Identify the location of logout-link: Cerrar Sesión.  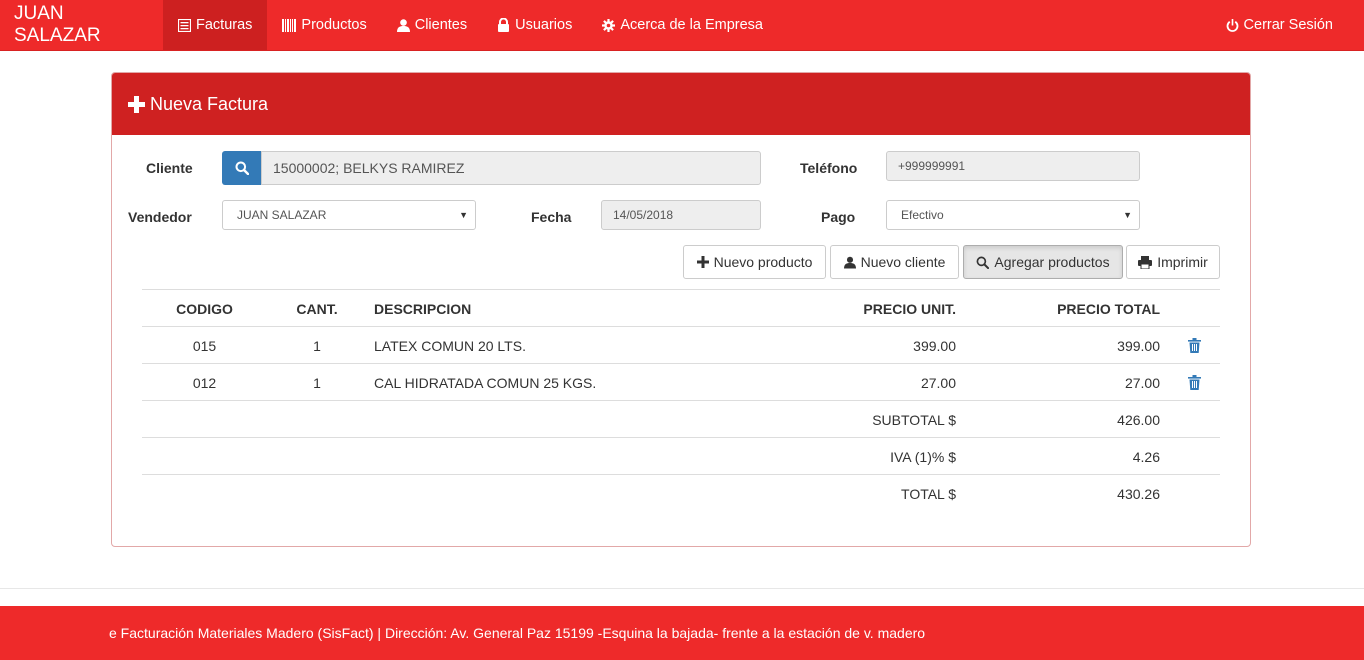
(1287, 25).